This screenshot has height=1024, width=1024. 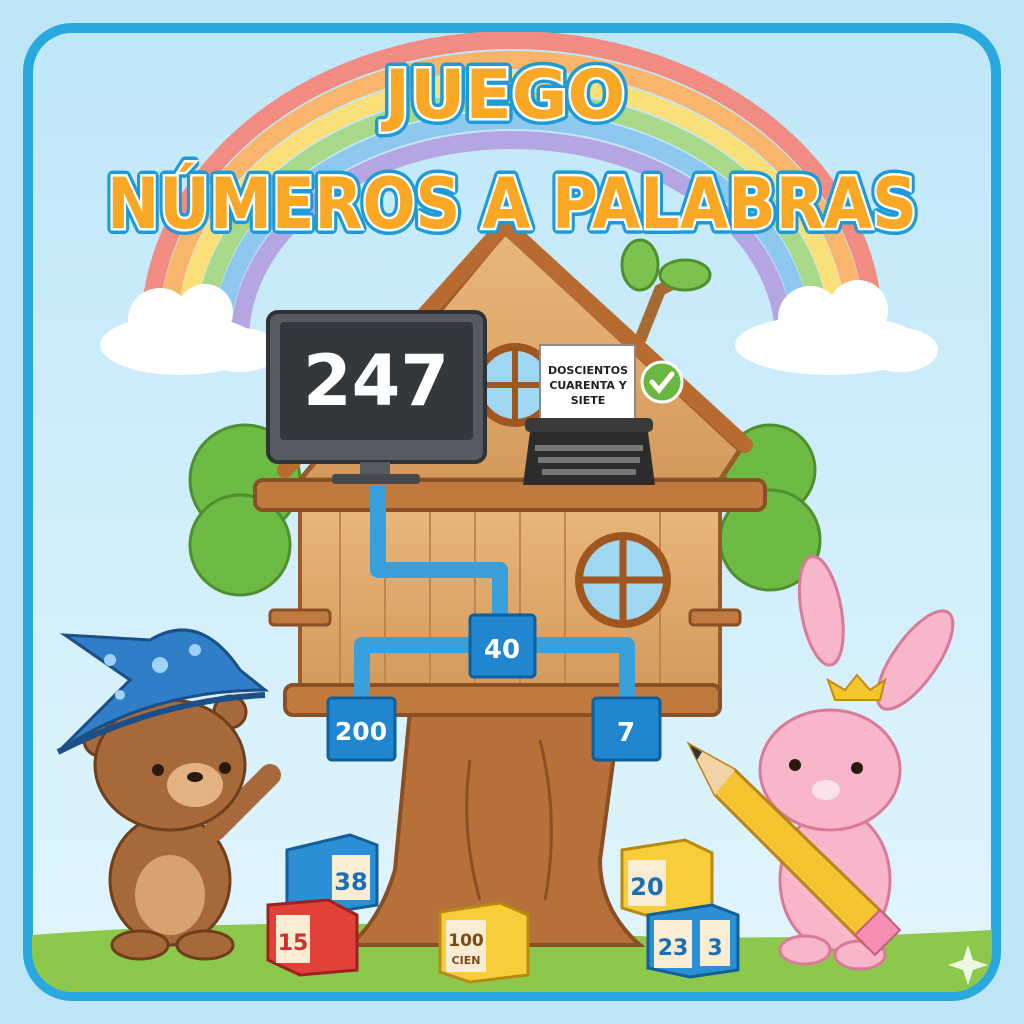 I want to click on block-100: 100 CIEN, so click(x=484, y=942).